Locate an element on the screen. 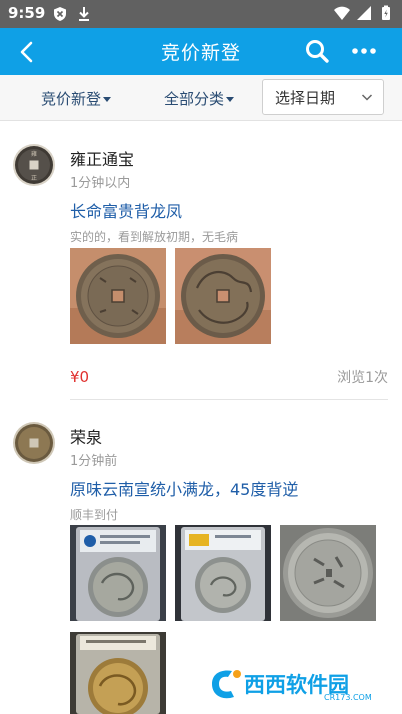 This screenshot has height=714, width=402. post-title: 长命富贵背龙凤 is located at coordinates (126, 210).